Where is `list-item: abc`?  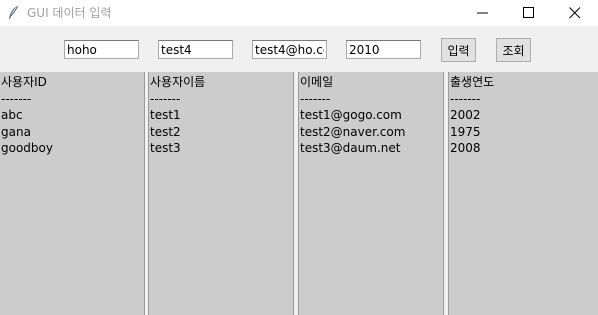
list-item: abc is located at coordinates (72, 115).